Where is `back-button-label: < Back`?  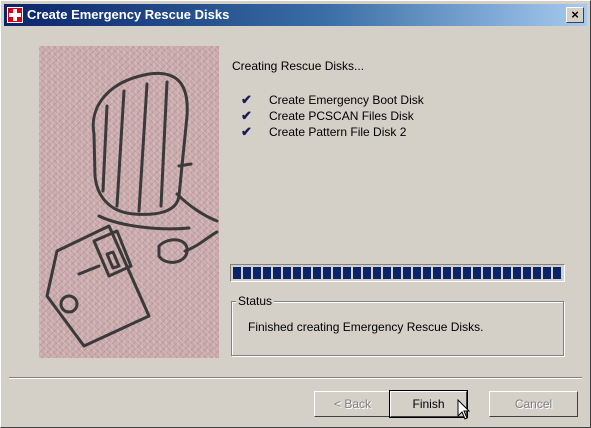 back-button-label: < Back is located at coordinates (352, 404).